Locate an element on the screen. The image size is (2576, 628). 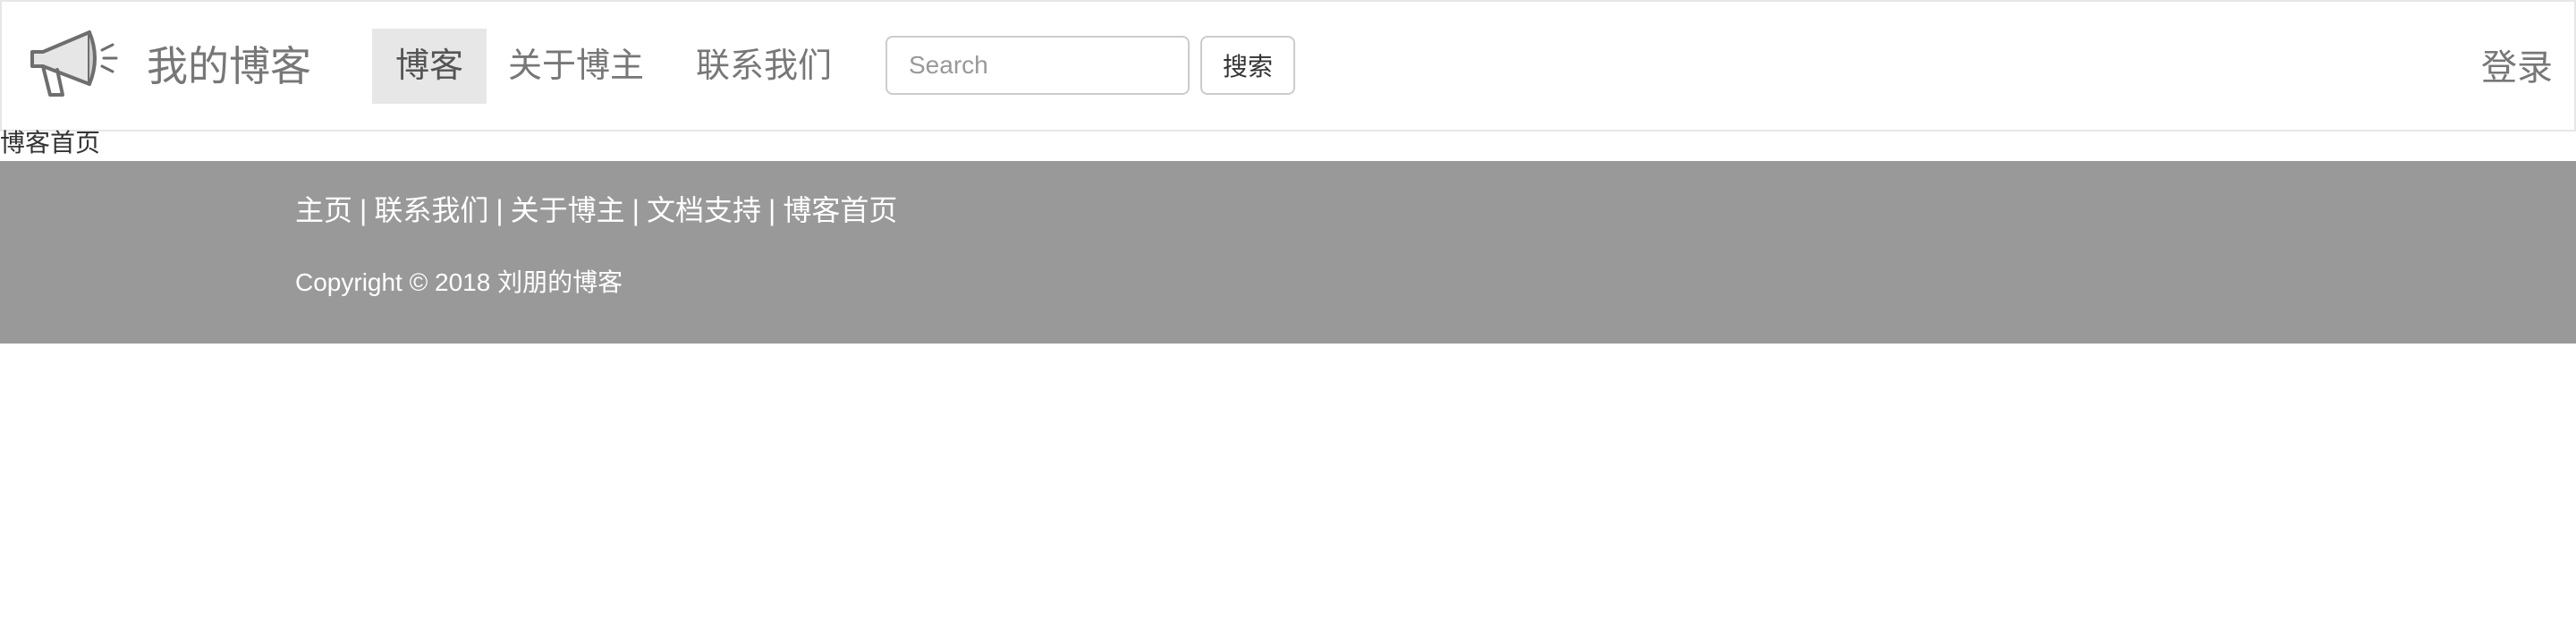
footer-link-blog-home: 博客首页 is located at coordinates (840, 210).